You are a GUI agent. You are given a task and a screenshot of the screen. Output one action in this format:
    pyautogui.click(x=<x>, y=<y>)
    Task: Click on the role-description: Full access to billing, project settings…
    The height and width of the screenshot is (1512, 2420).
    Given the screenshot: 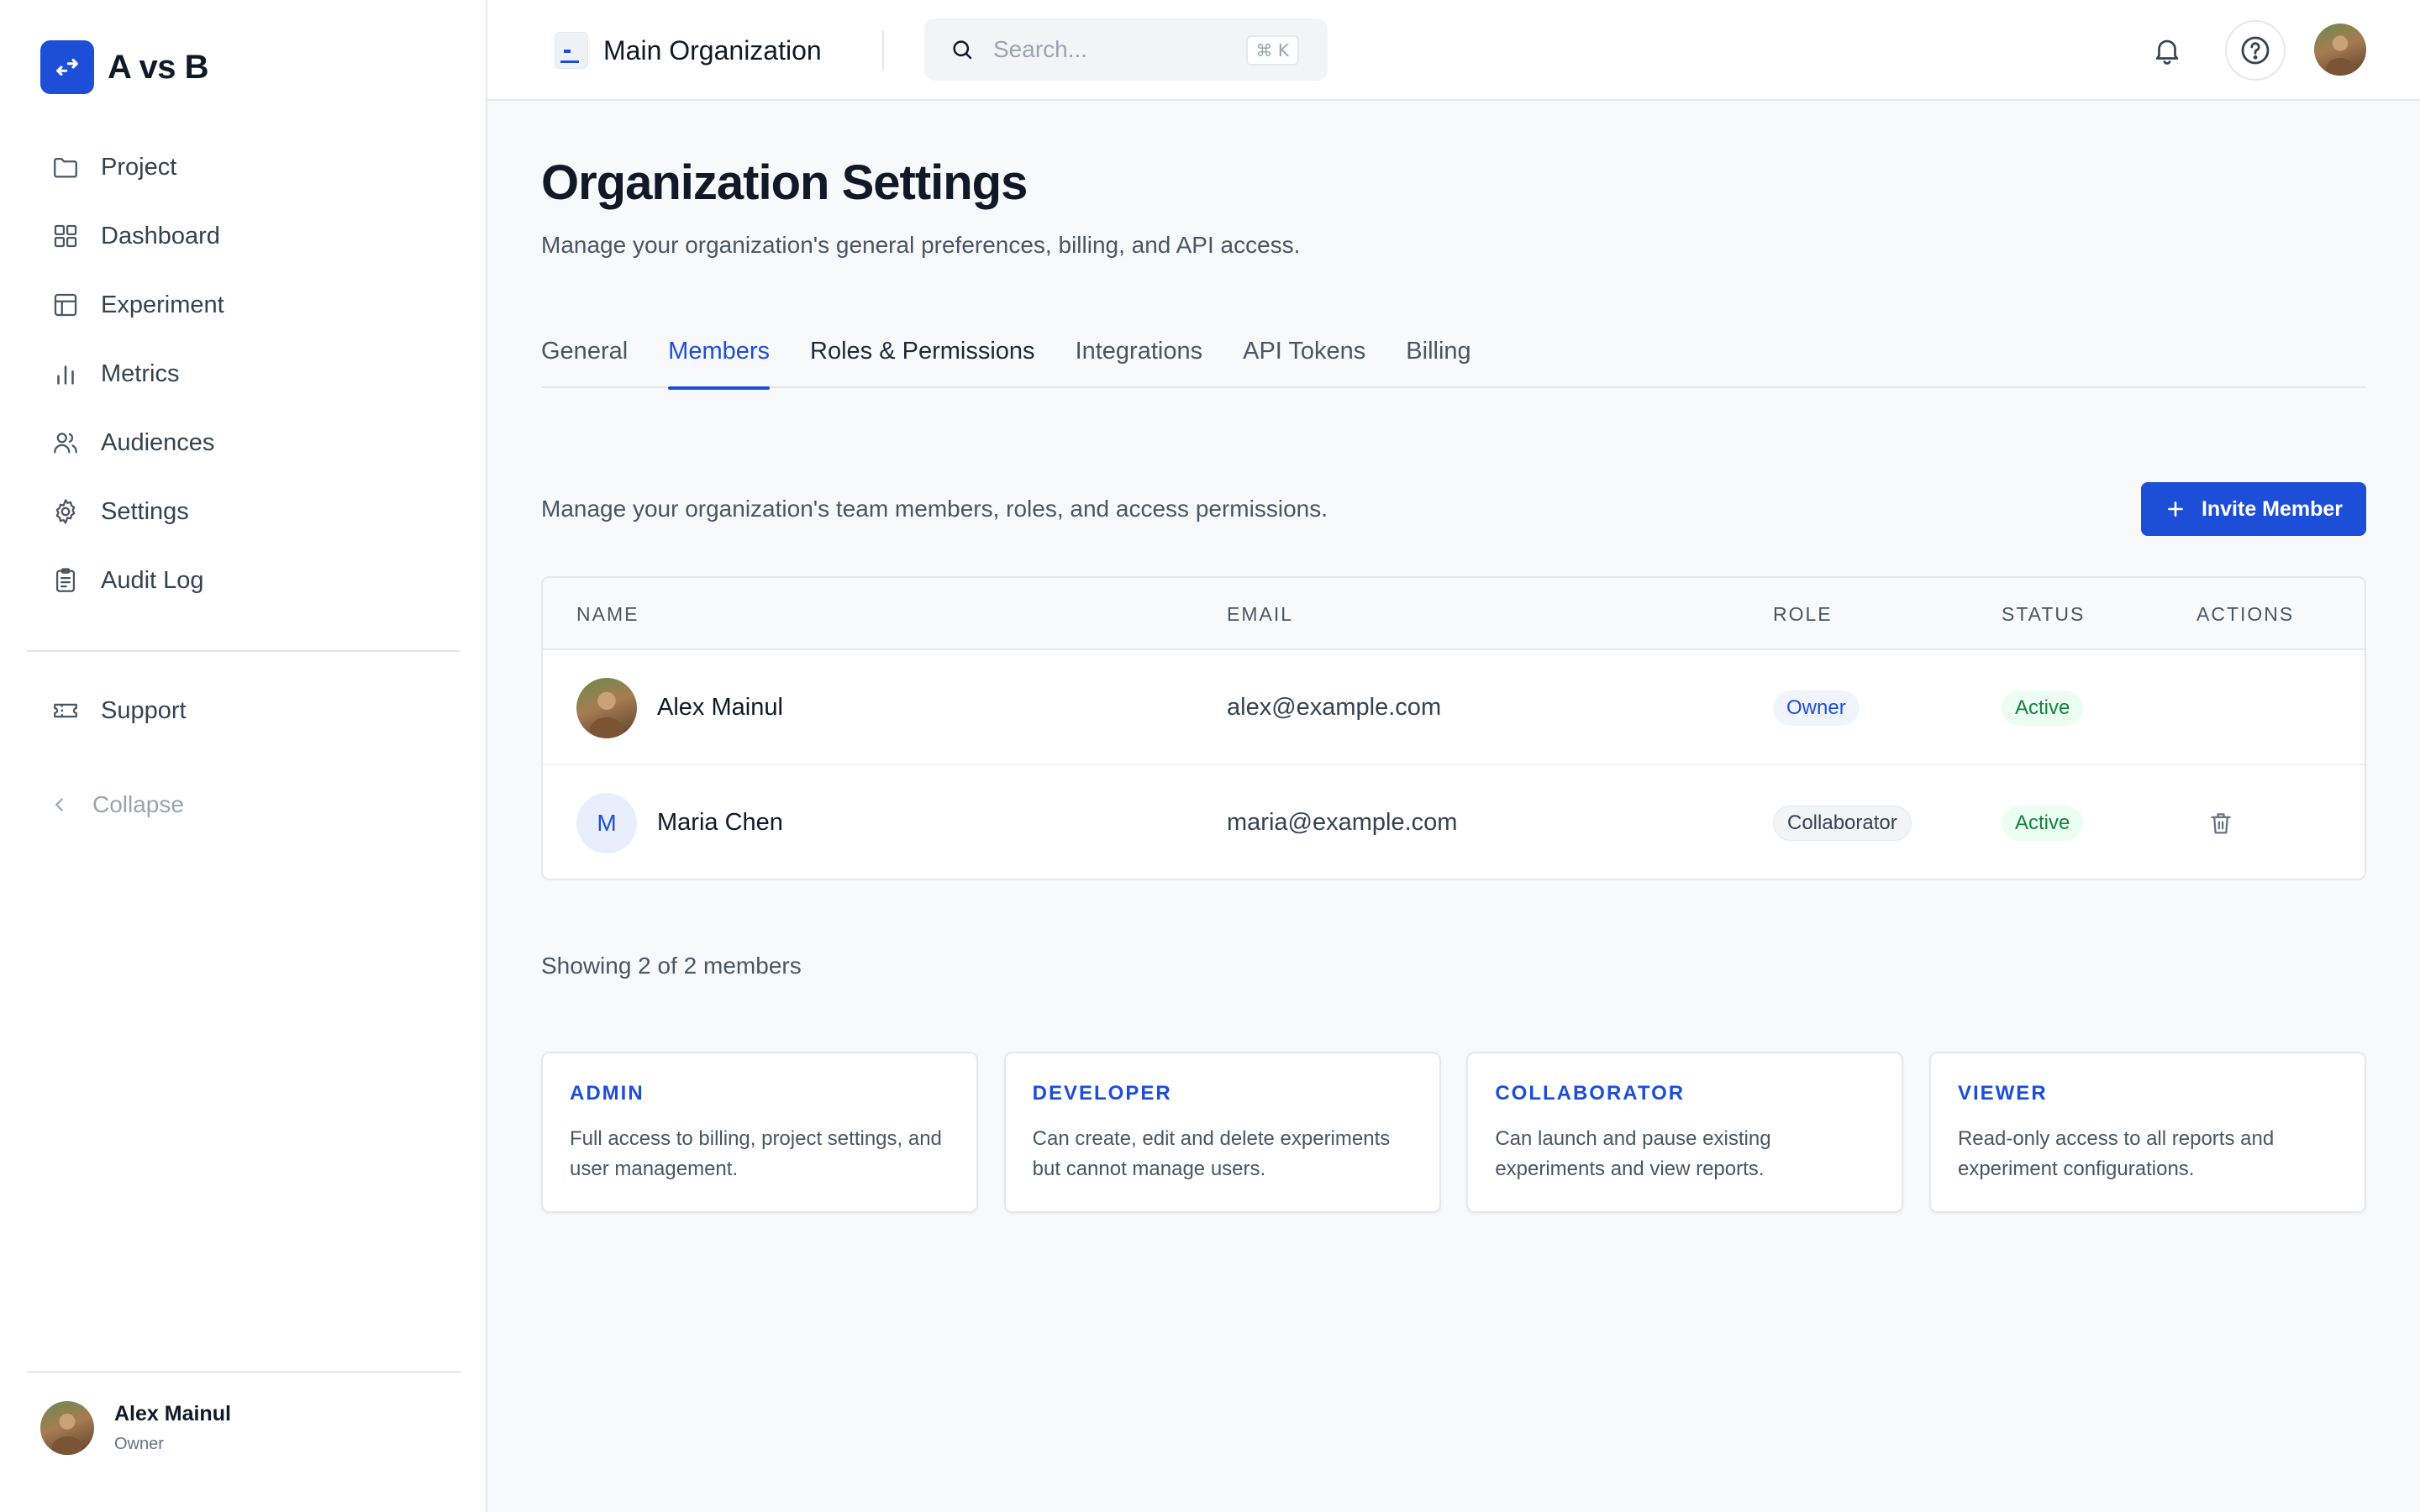 What is the action you would take?
    pyautogui.click(x=756, y=1153)
    